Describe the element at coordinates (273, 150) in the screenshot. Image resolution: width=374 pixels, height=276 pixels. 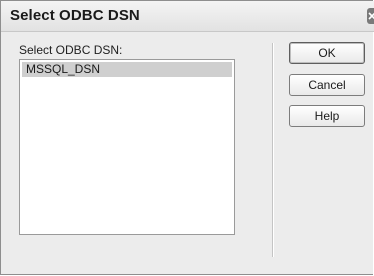
I see `vertical-separator` at that location.